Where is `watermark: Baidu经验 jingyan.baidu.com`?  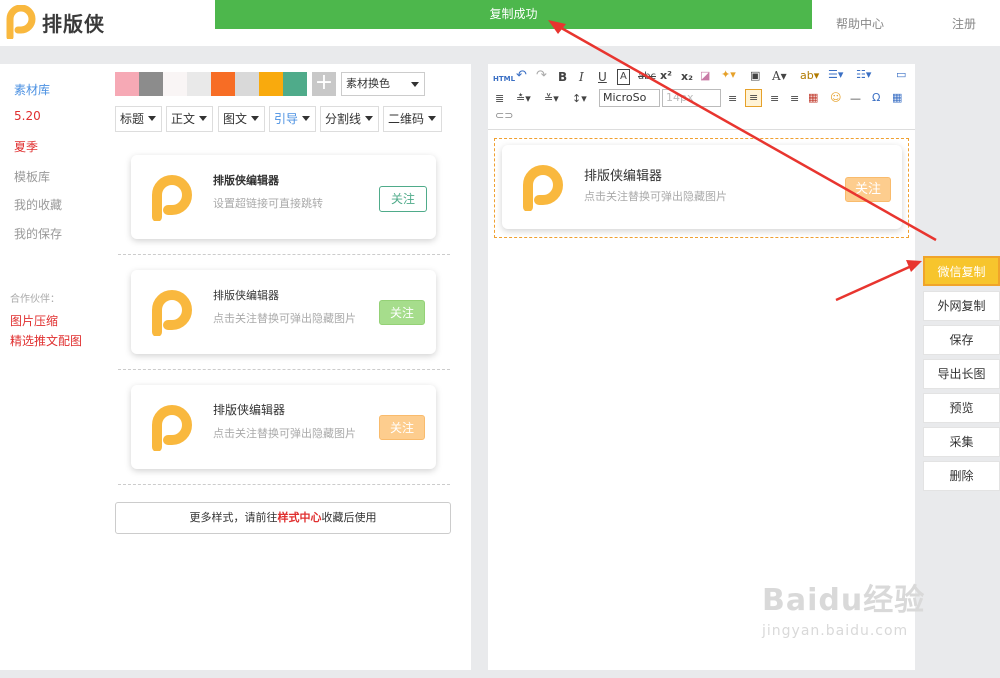 watermark: Baidu经验 jingyan.baidu.com is located at coordinates (843, 607).